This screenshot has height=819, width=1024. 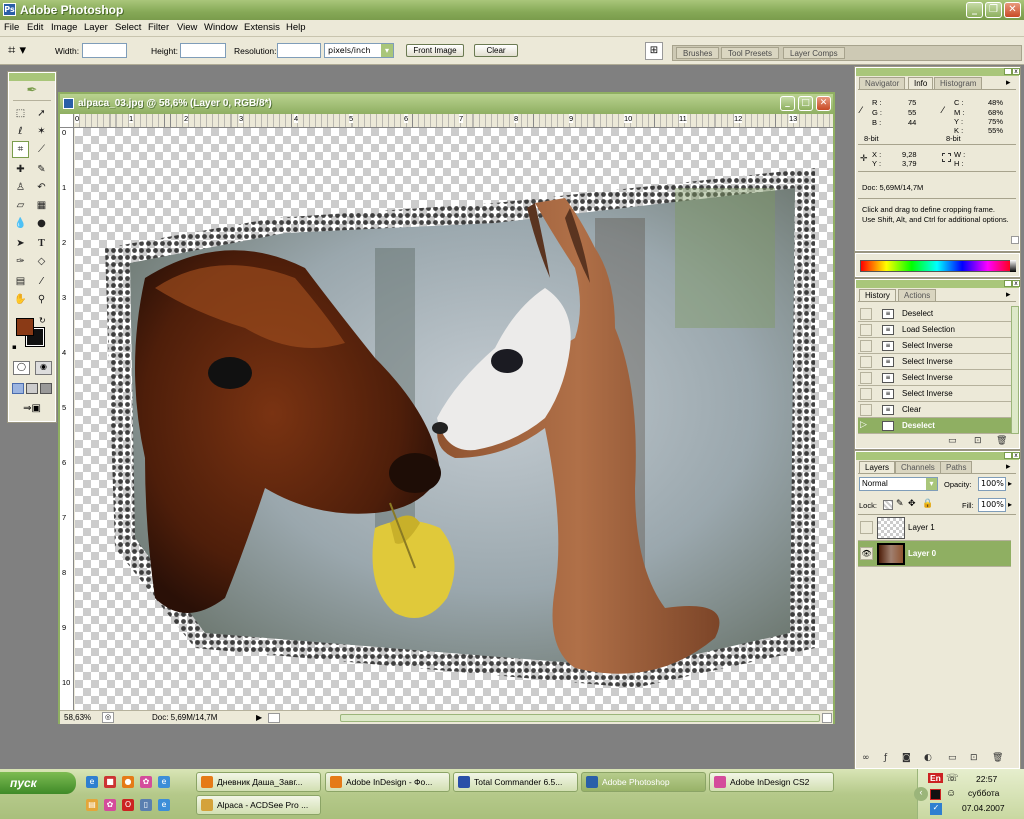 What do you see at coordinates (1015, 240) in the screenshot?
I see `panel-resize-icon` at bounding box center [1015, 240].